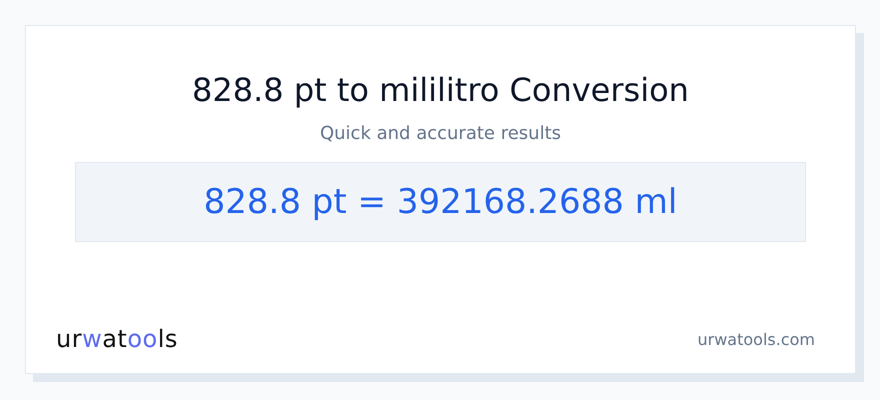 The width and height of the screenshot is (880, 400). What do you see at coordinates (756, 339) in the screenshot?
I see `site-url: urwatools.com` at bounding box center [756, 339].